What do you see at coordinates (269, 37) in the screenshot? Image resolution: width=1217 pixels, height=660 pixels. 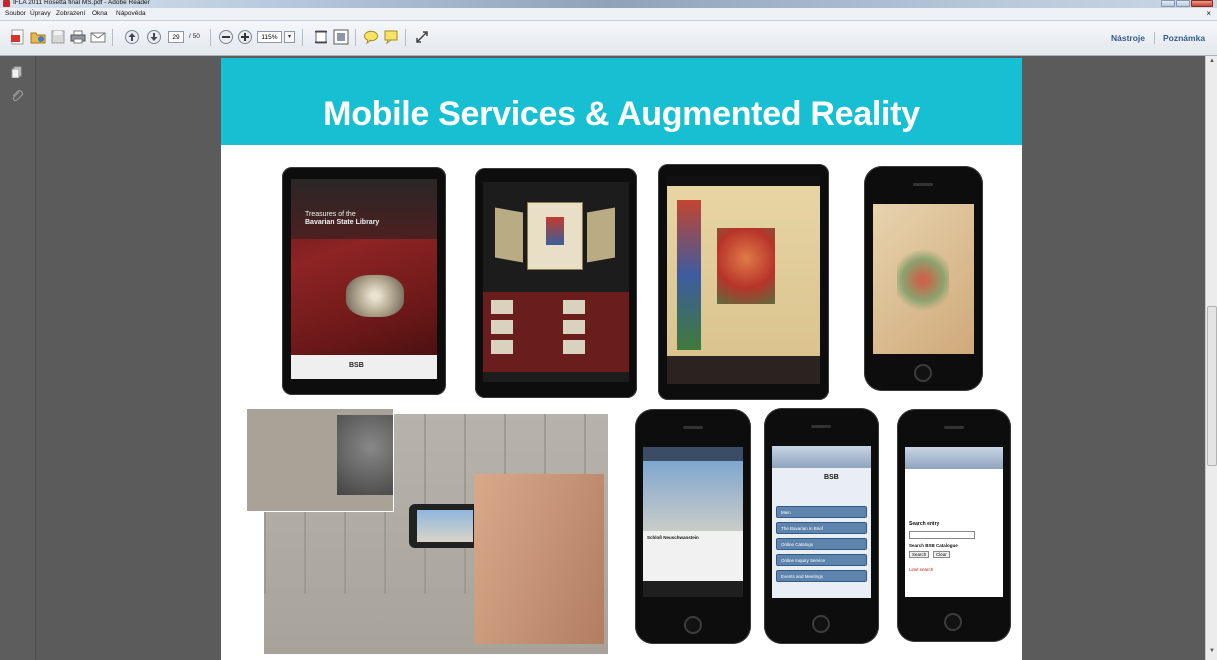 I see `zoom-input: 115%` at bounding box center [269, 37].